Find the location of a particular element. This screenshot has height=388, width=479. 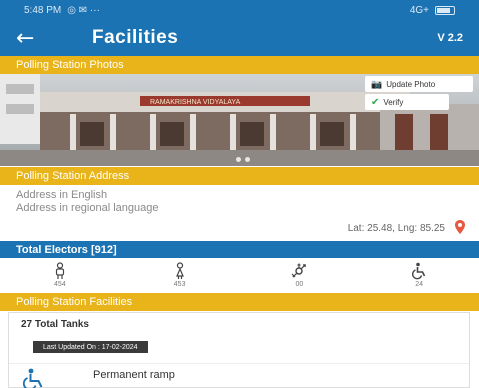

third-gender-icon is located at coordinates (299, 270).